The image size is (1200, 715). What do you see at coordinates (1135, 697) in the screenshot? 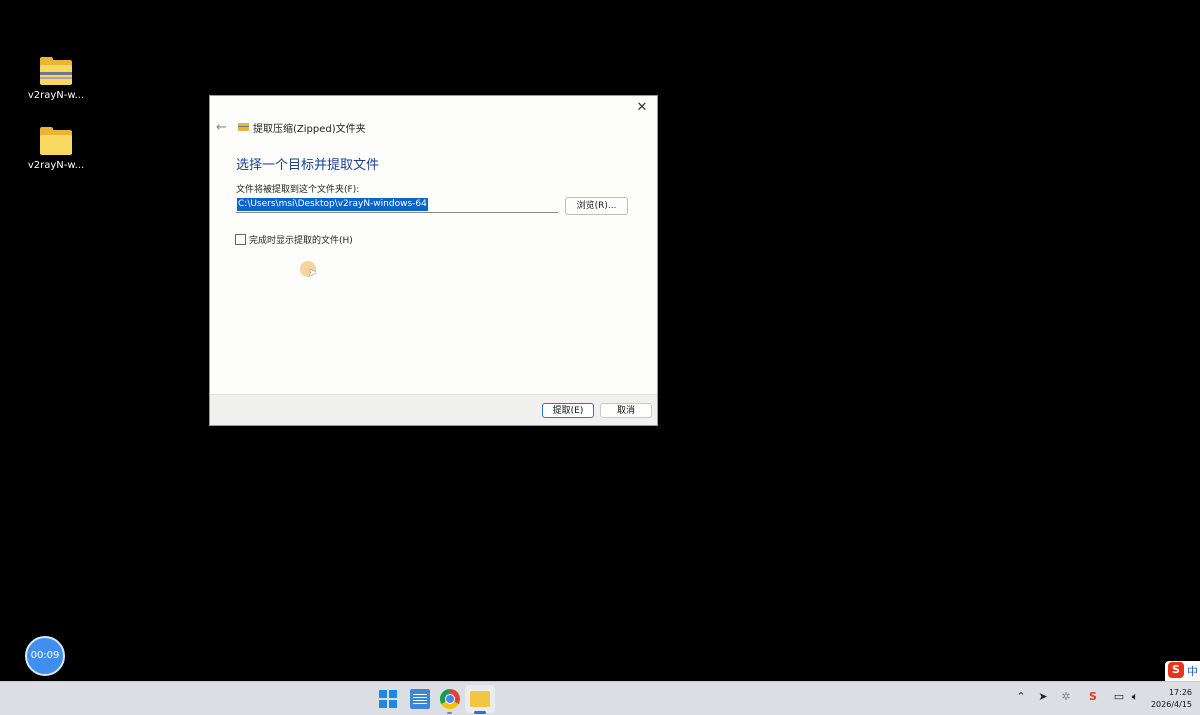
I see `volume-icon: 🔈︎` at bounding box center [1135, 697].